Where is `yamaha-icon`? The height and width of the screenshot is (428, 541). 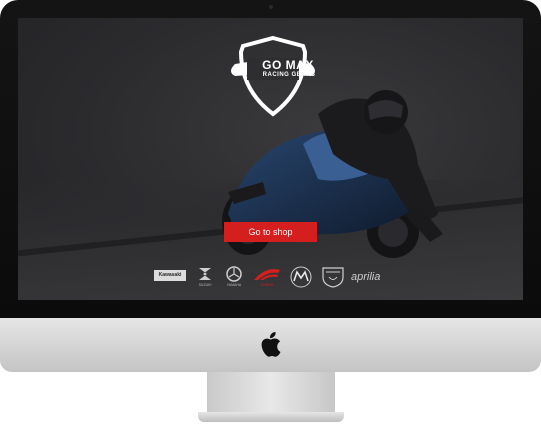
yamaha-icon is located at coordinates (234, 274).